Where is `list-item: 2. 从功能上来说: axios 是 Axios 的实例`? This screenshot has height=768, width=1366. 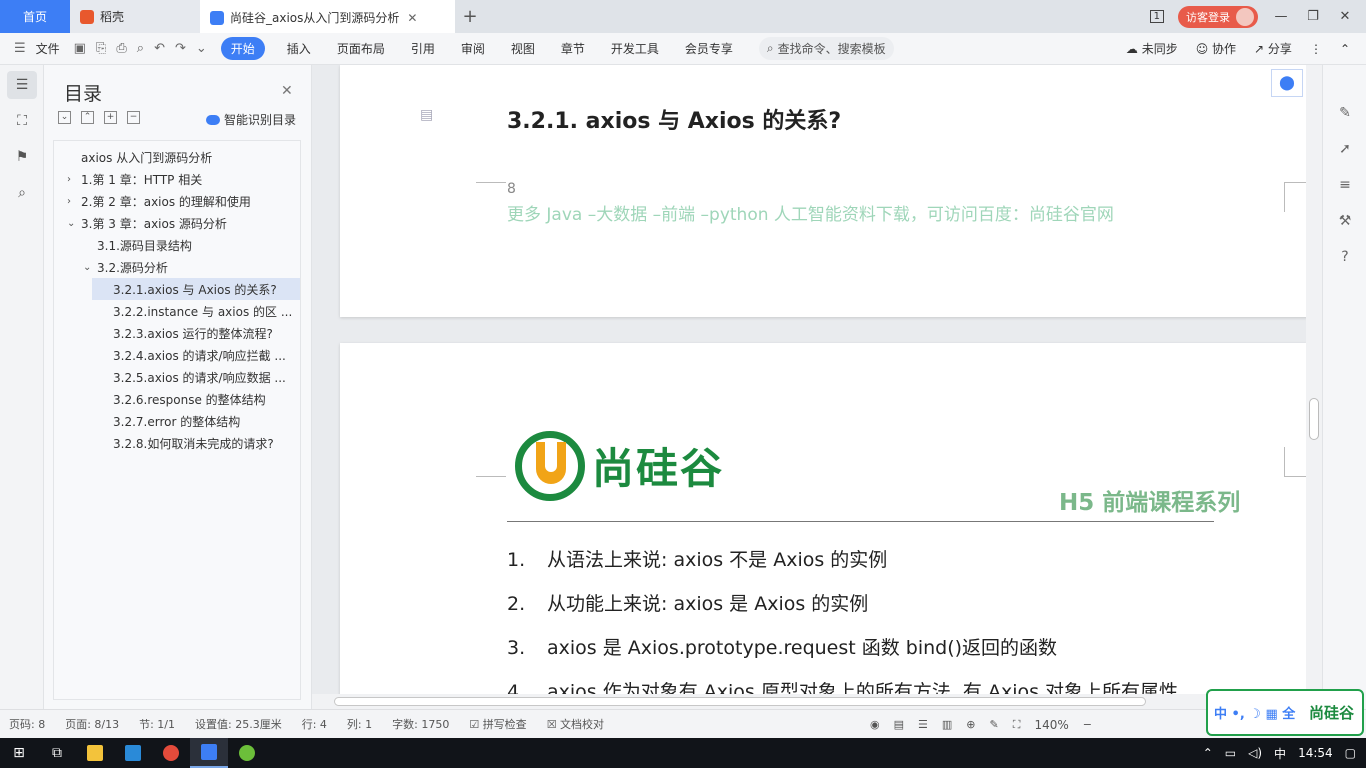
list-item: 2. 从功能上来说: axios 是 Axios 的实例 is located at coordinates (687, 602).